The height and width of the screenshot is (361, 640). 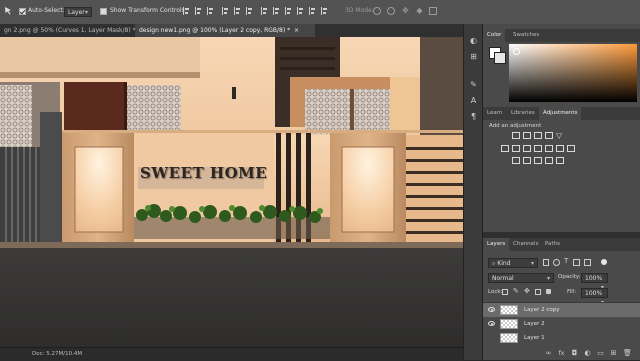 What do you see at coordinates (523, 113) in the screenshot?
I see `tab-libraries: Libraries` at bounding box center [523, 113].